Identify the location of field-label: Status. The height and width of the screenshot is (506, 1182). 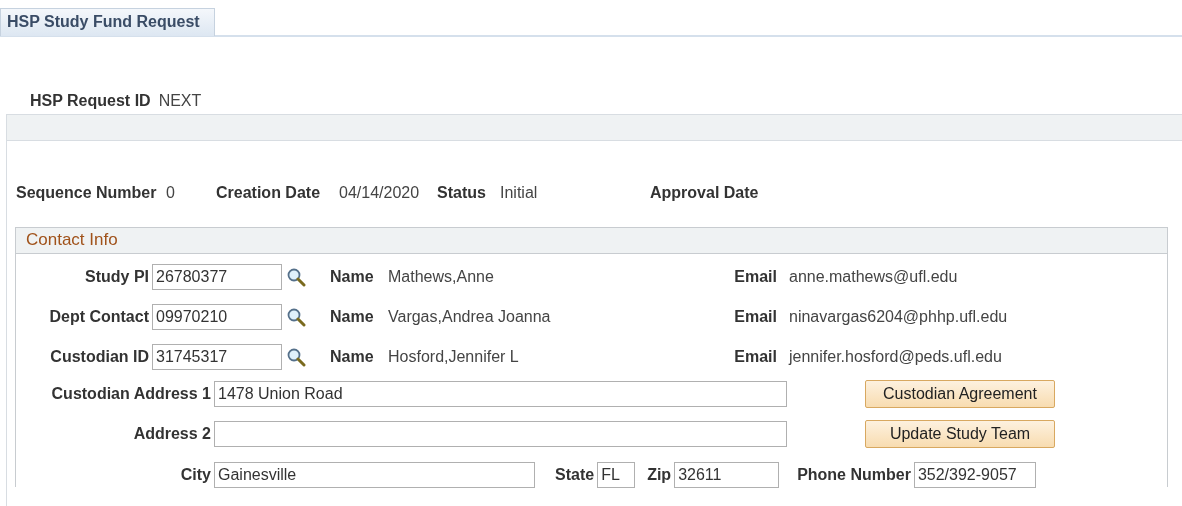
(462, 193).